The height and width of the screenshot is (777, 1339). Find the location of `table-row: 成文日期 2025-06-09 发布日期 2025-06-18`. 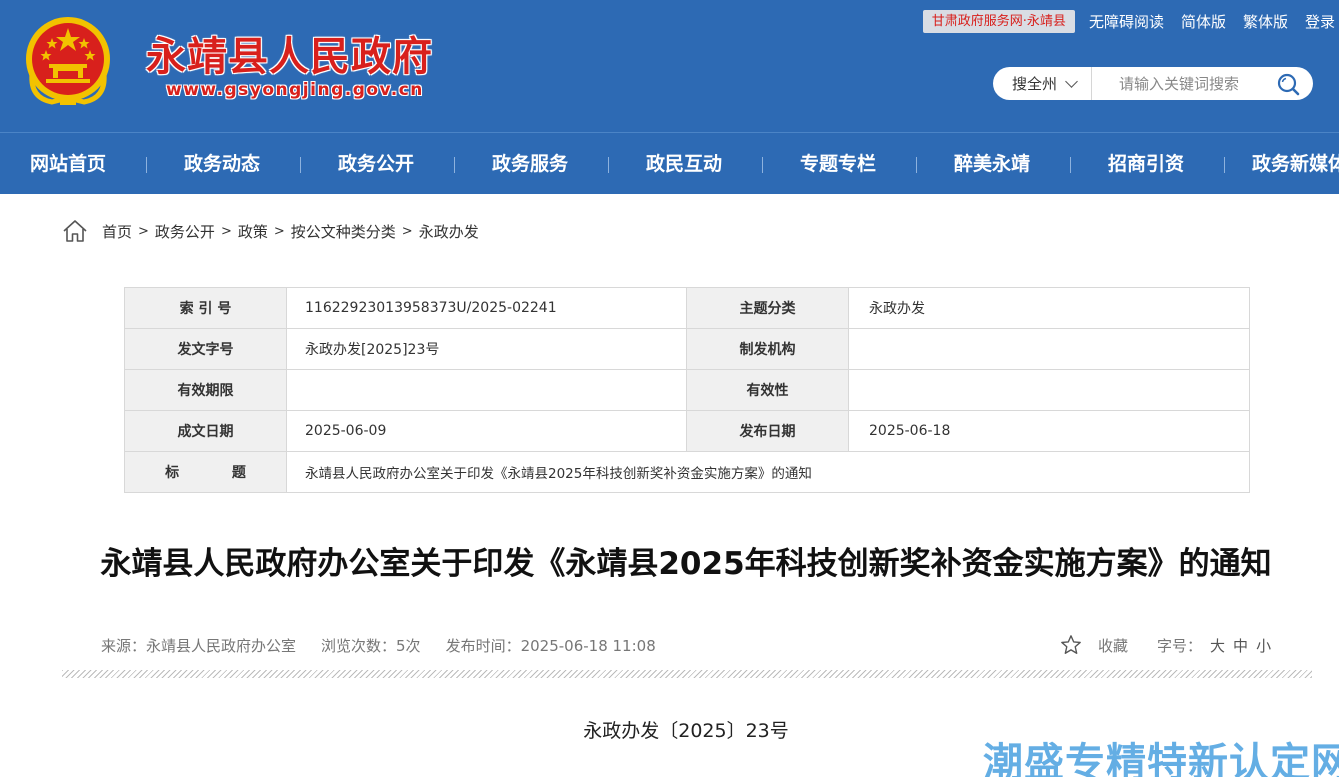

table-row: 成文日期 2025-06-09 发布日期 2025-06-18 is located at coordinates (687, 431).